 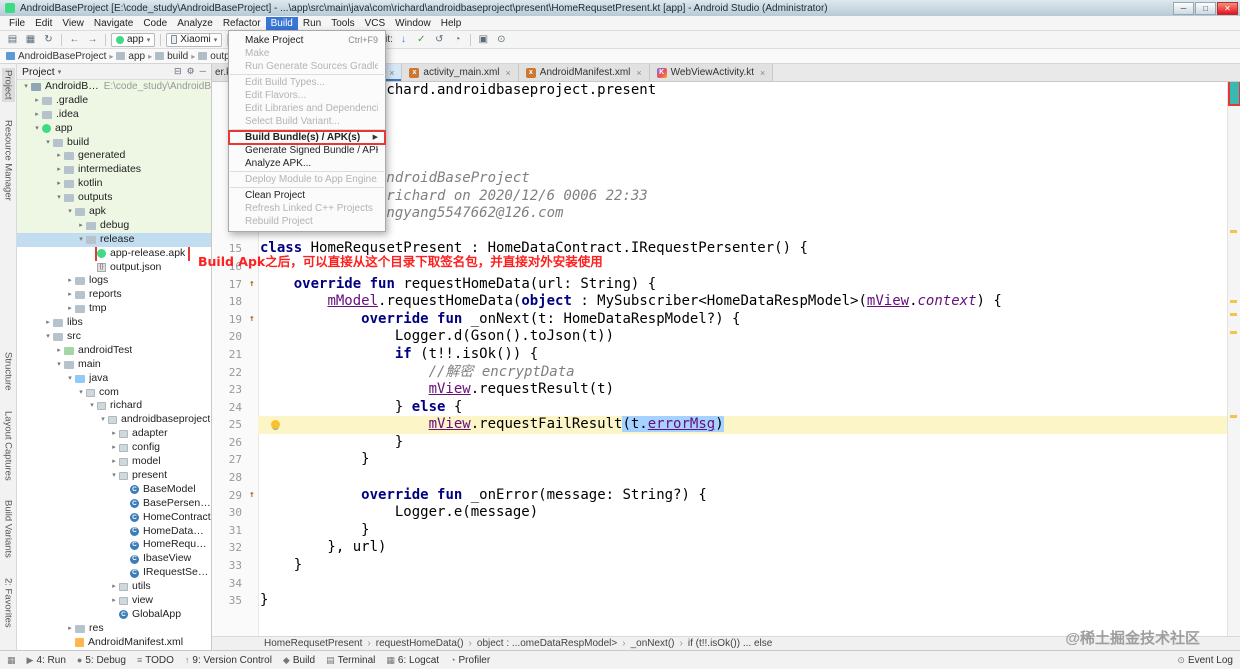 What do you see at coordinates (420, 643) in the screenshot?
I see `editor-breadcrumb-1: requestHomeData()` at bounding box center [420, 643].